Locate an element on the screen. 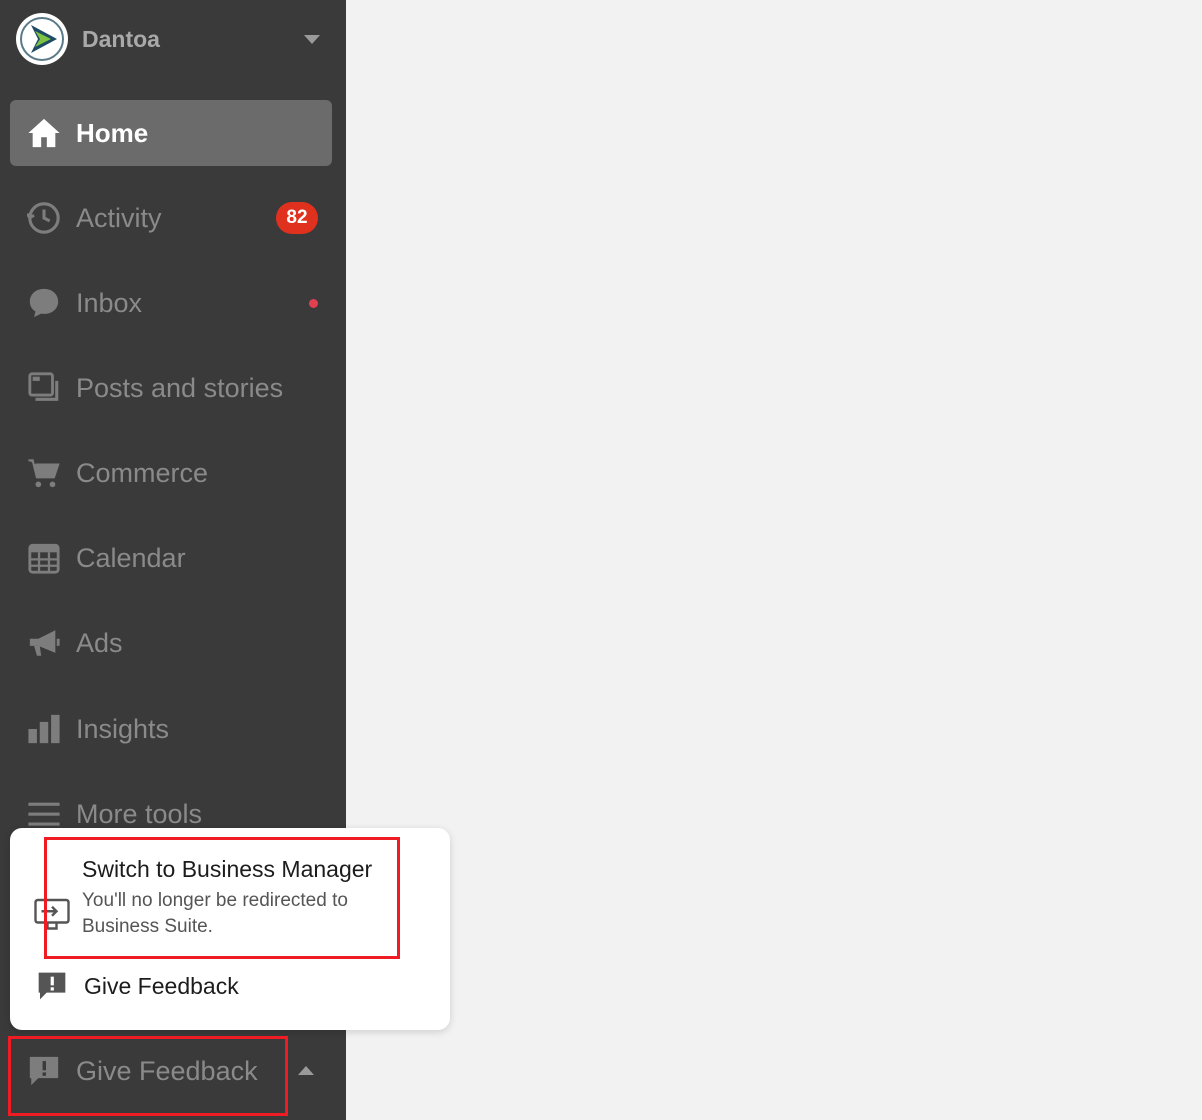 This screenshot has height=1120, width=1202. nav-item-label: Home is located at coordinates (112, 132).